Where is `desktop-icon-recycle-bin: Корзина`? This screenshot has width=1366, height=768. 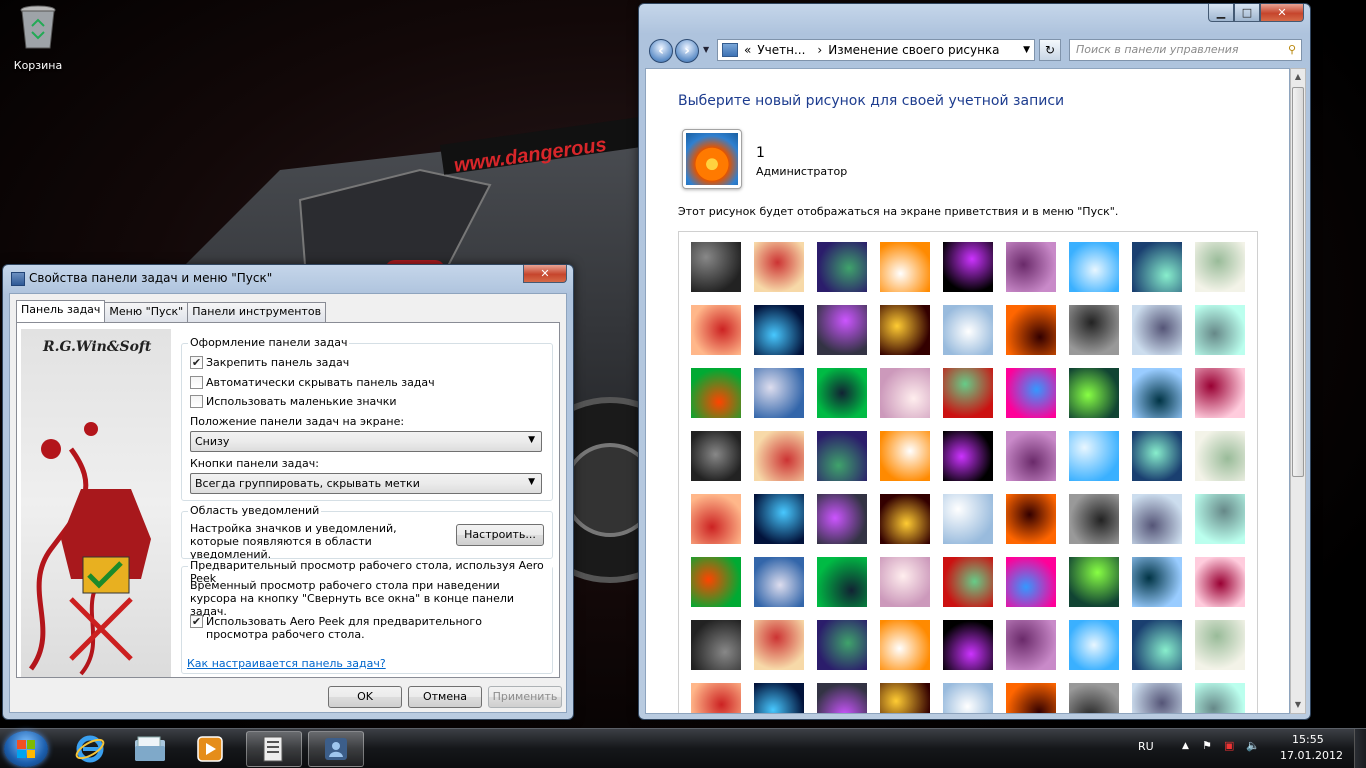
desktop-icon-recycle-bin: Корзина is located at coordinates (38, 38).